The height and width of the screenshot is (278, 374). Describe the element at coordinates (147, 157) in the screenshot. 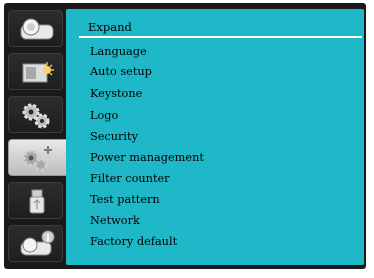

I see `menu-item-power-management: Power management` at that location.